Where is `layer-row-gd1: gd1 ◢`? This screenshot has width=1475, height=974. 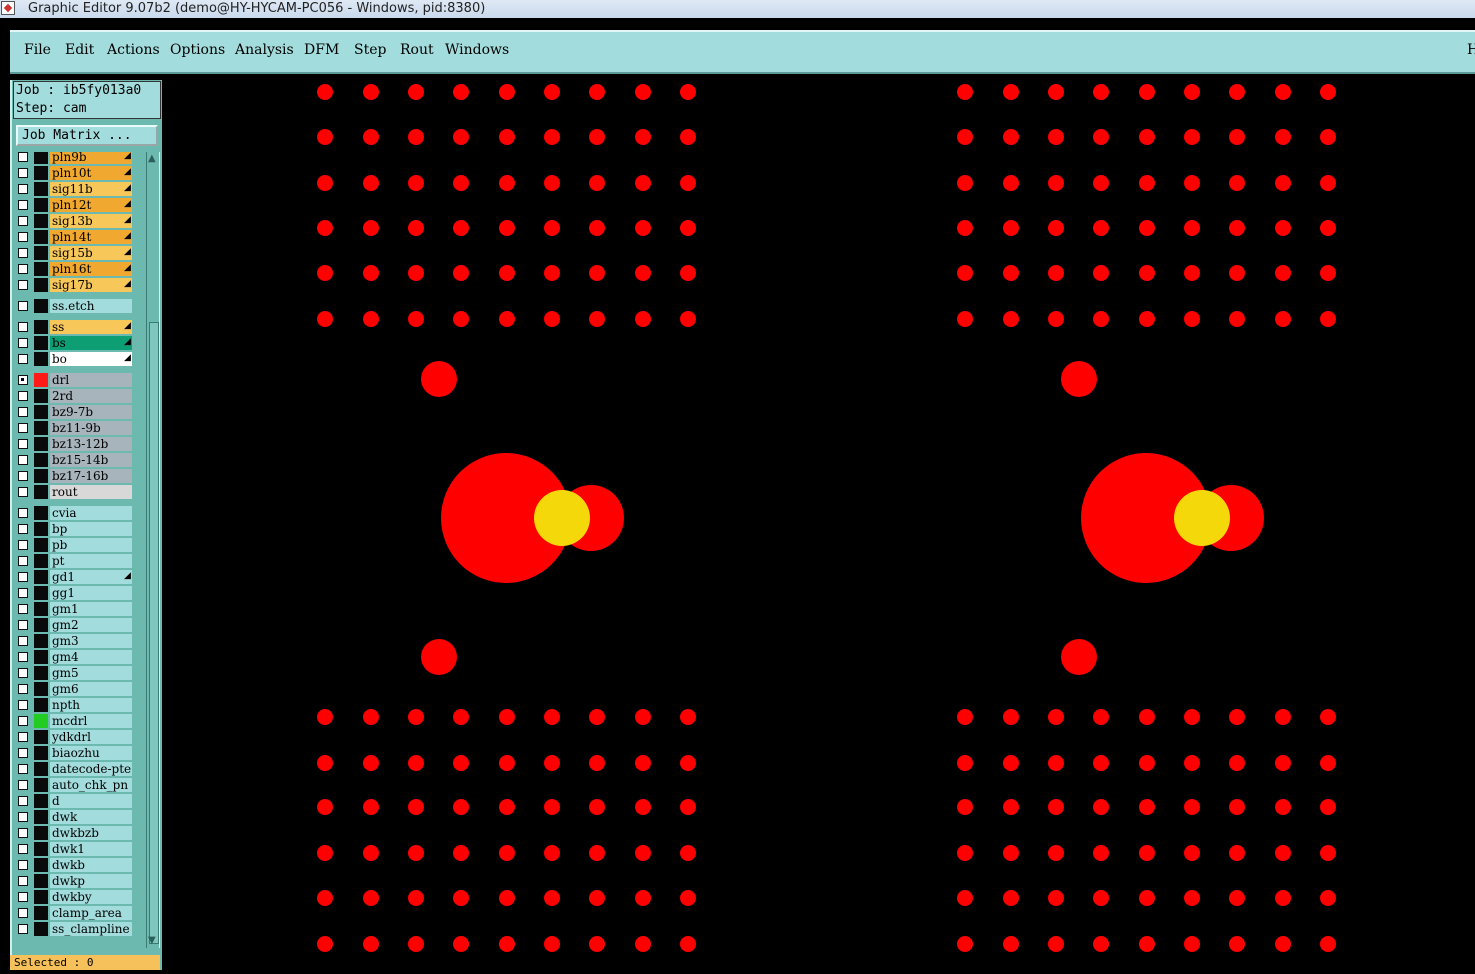 layer-row-gd1: gd1 ◢ is located at coordinates (74, 577).